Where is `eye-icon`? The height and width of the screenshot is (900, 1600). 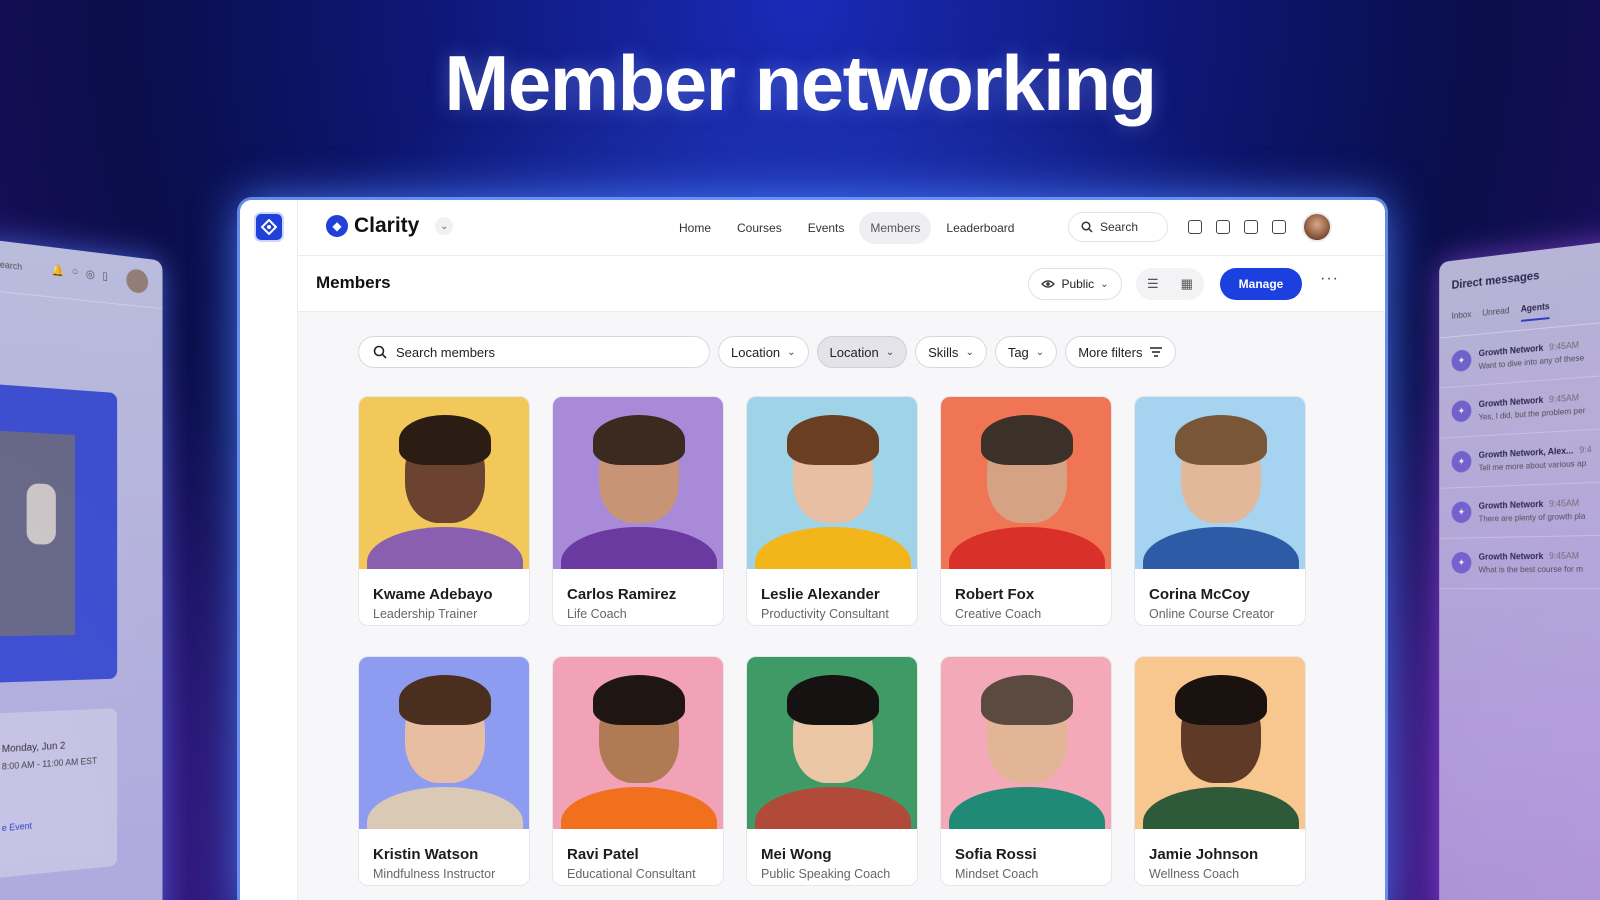 eye-icon is located at coordinates (1048, 284).